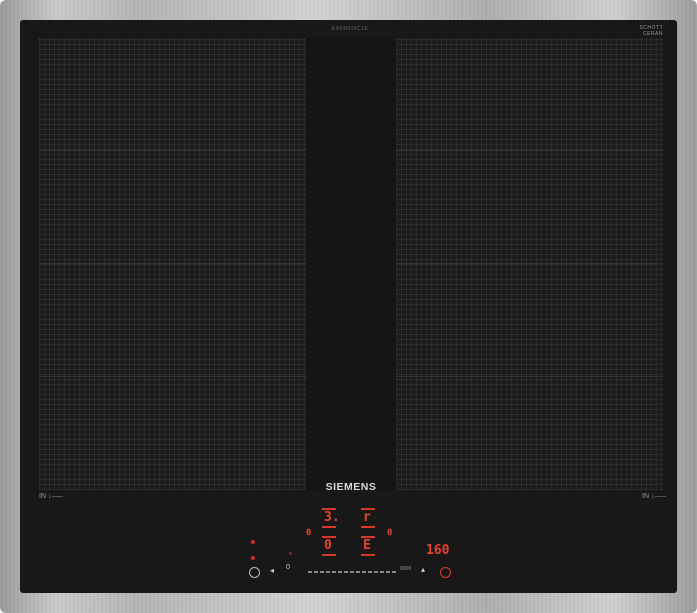 The height and width of the screenshot is (613, 697). What do you see at coordinates (332, 517) in the screenshot?
I see `zone-display-left-top: 3.` at bounding box center [332, 517].